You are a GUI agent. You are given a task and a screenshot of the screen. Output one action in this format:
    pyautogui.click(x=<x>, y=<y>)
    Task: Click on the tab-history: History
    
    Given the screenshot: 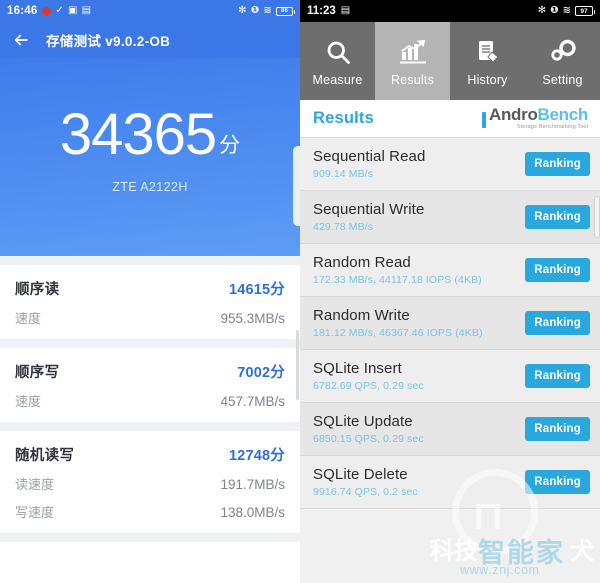 What is the action you would take?
    pyautogui.click(x=487, y=61)
    